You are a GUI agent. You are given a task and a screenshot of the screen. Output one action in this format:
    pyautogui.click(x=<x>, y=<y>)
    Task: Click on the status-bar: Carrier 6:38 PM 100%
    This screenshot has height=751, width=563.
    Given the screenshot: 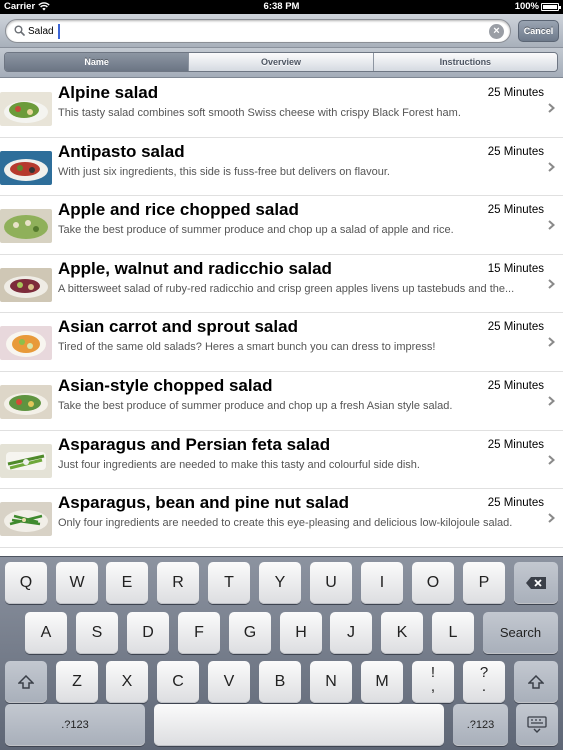 What is the action you would take?
    pyautogui.click(x=281, y=7)
    